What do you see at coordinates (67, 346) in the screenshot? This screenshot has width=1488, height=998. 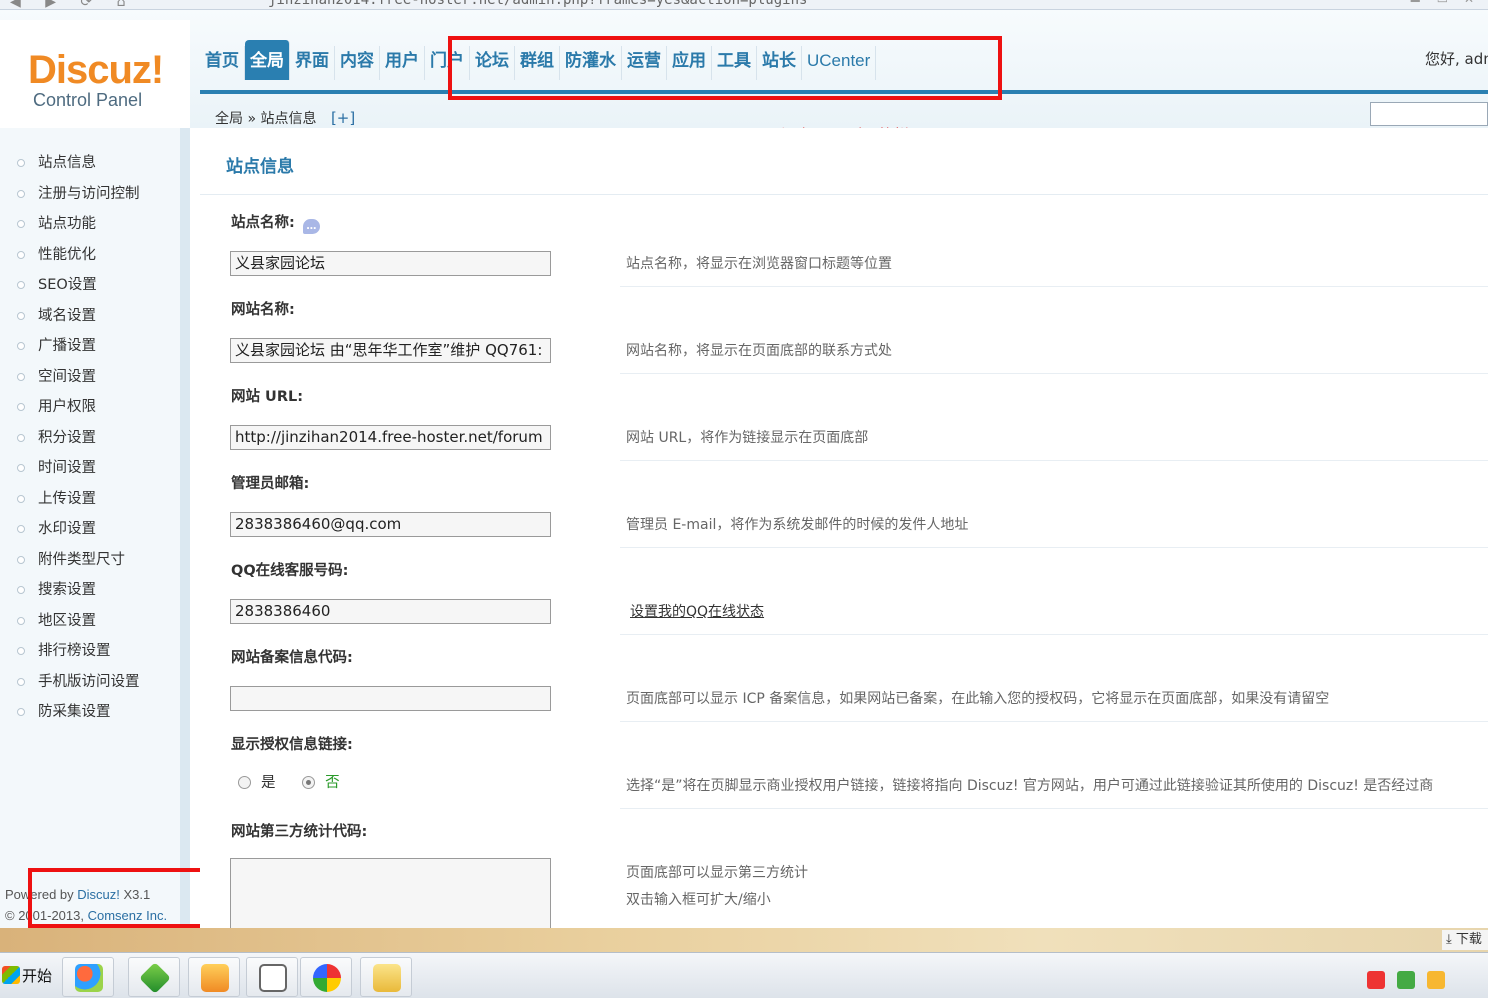 I see `sidebar-item-label: 广播设置` at bounding box center [67, 346].